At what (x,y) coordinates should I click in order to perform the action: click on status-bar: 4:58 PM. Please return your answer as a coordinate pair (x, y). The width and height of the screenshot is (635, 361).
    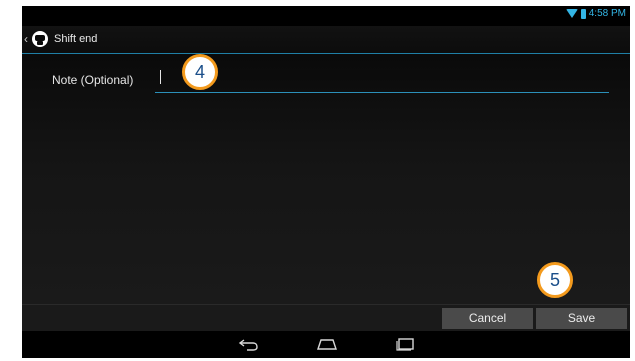
    Looking at the image, I should click on (326, 16).